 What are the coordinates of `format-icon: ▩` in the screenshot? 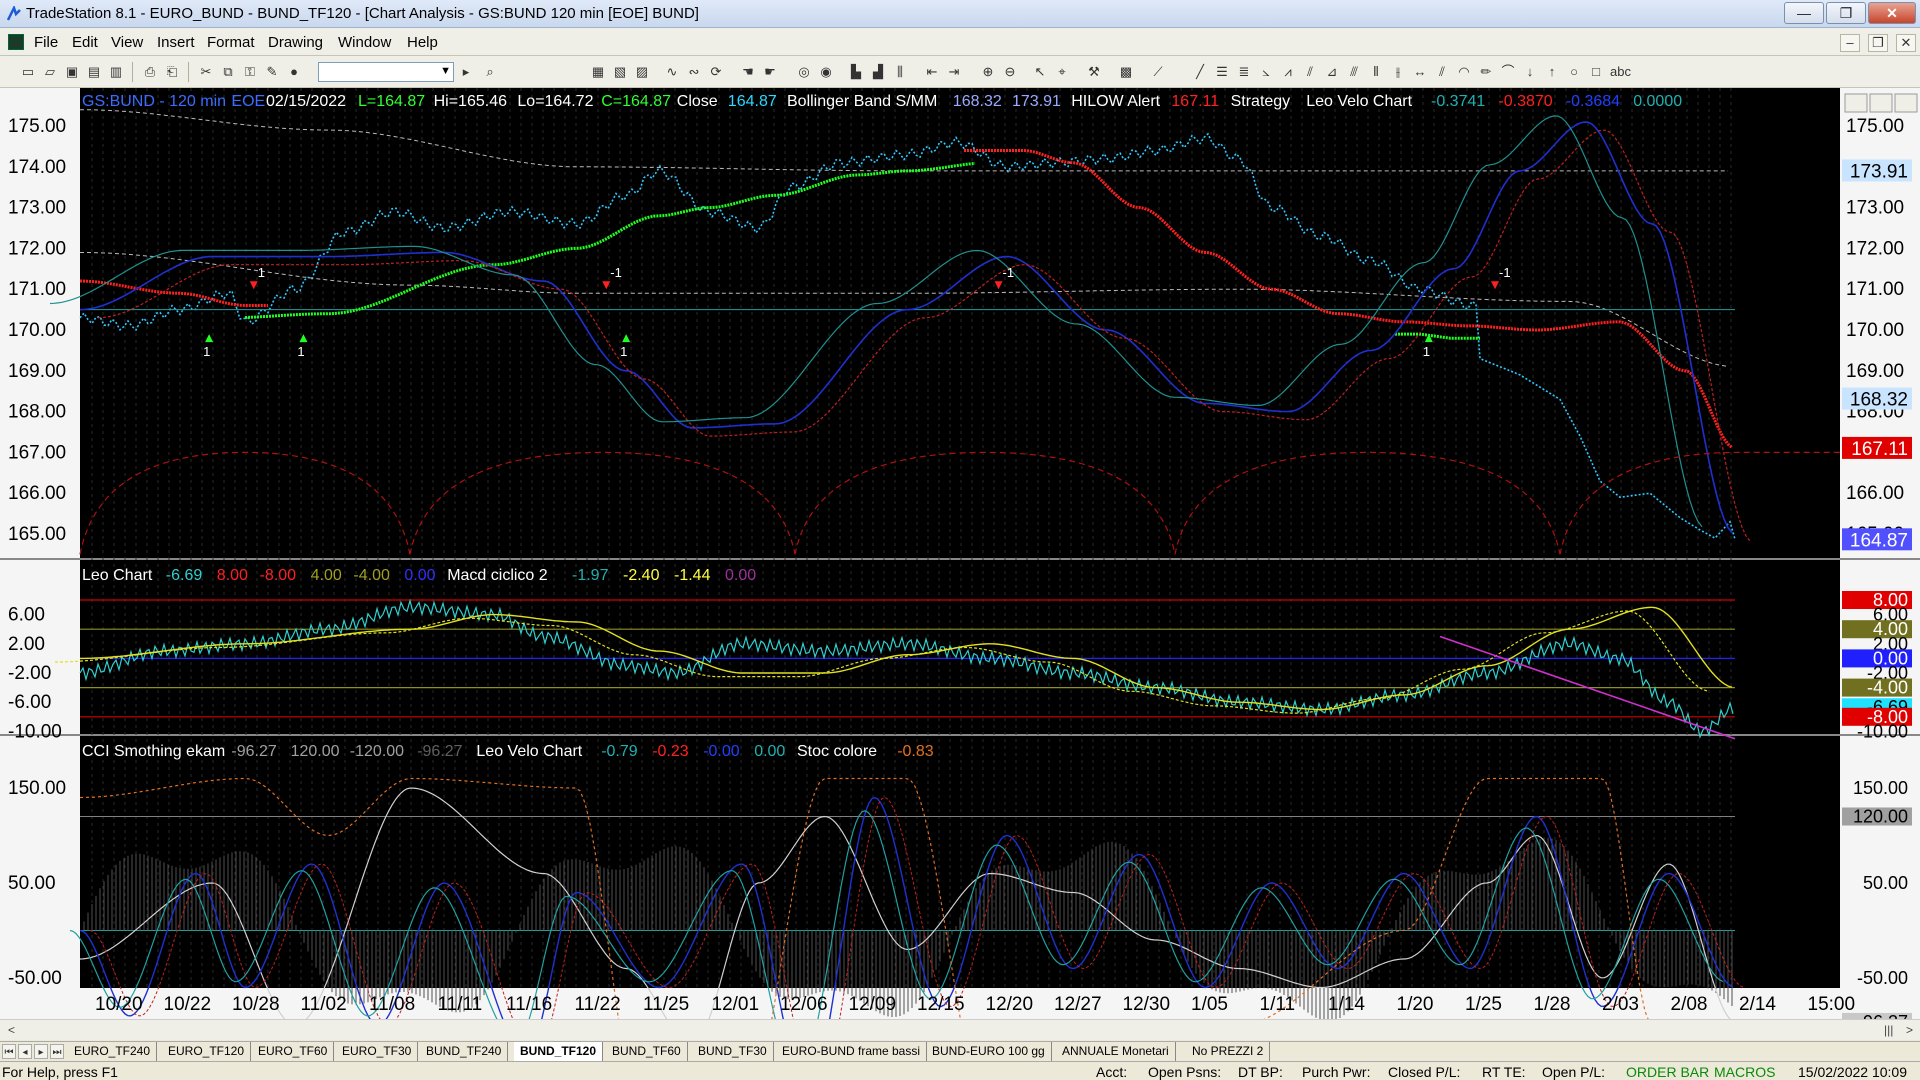 It's located at (1126, 72).